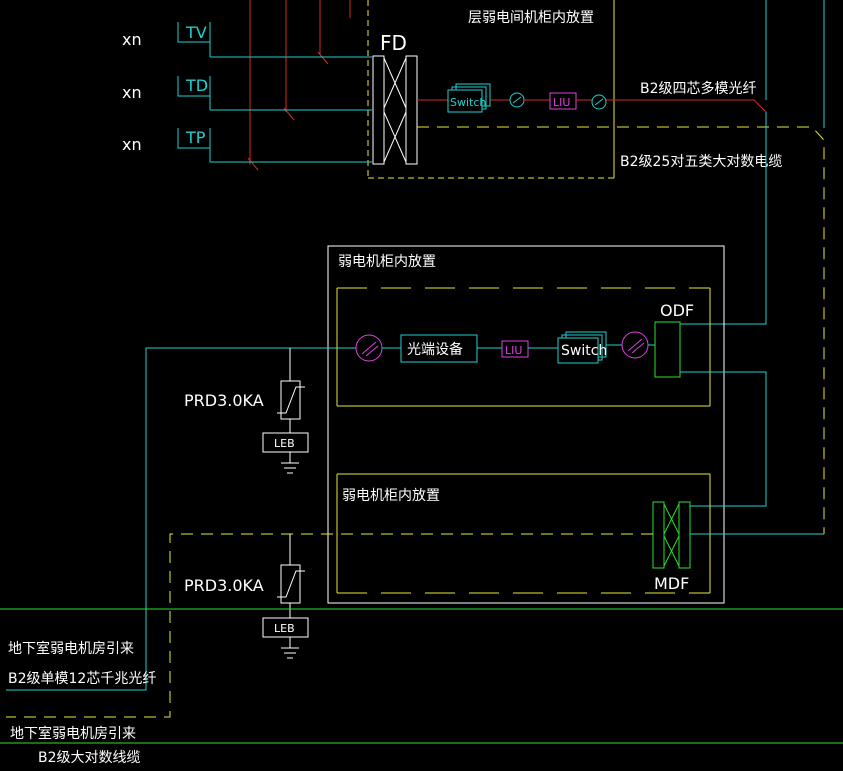 This screenshot has width=843, height=771. What do you see at coordinates (274, 145) in the screenshot?
I see `outlet-tp` at bounding box center [274, 145].